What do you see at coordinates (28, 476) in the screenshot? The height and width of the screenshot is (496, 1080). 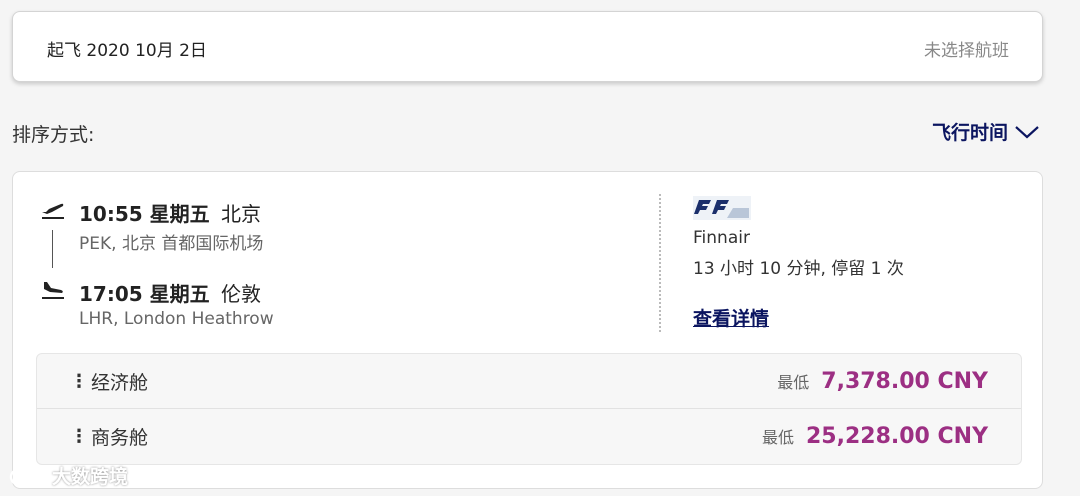 I see `watermark-logo-icon` at bounding box center [28, 476].